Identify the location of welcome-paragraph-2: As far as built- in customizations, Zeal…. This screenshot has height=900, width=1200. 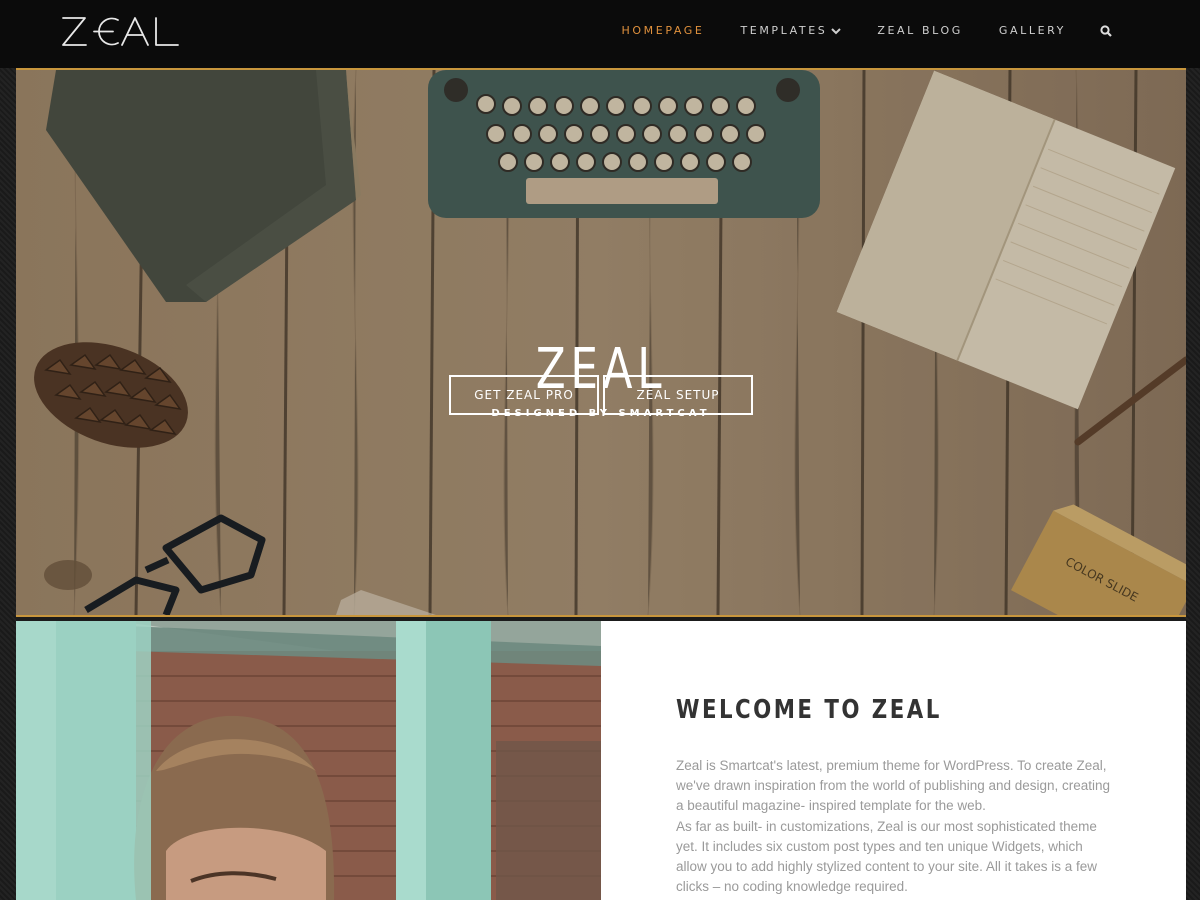
(886, 856).